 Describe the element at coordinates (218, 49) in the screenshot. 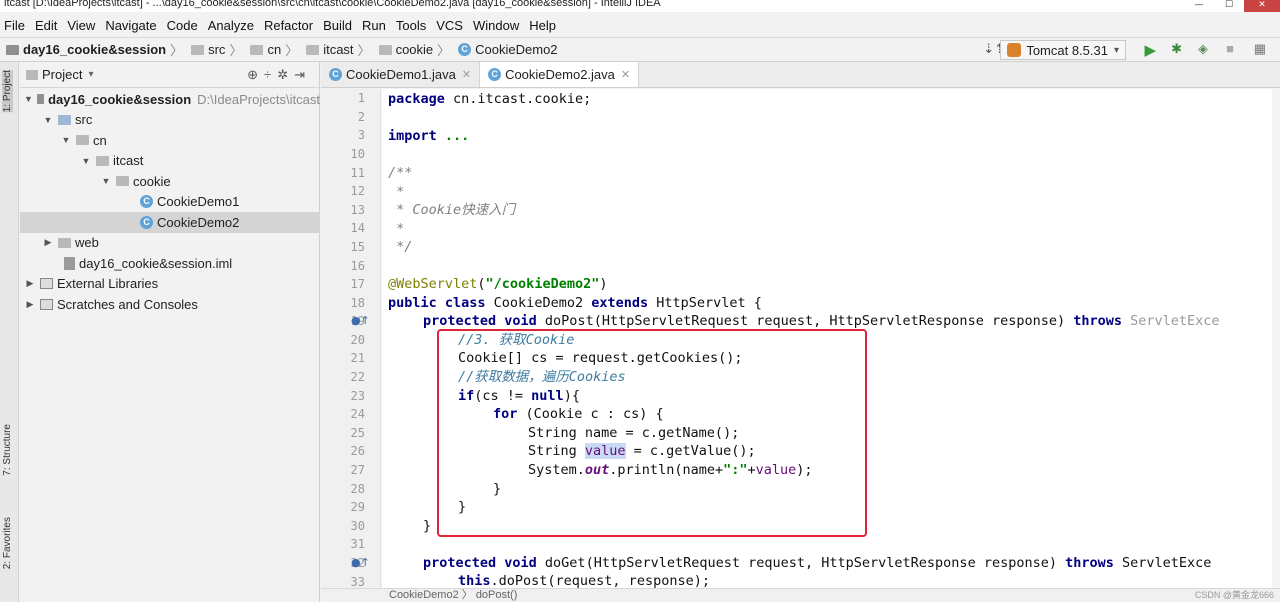

I see `breadcrumb-src: src 〉` at that location.